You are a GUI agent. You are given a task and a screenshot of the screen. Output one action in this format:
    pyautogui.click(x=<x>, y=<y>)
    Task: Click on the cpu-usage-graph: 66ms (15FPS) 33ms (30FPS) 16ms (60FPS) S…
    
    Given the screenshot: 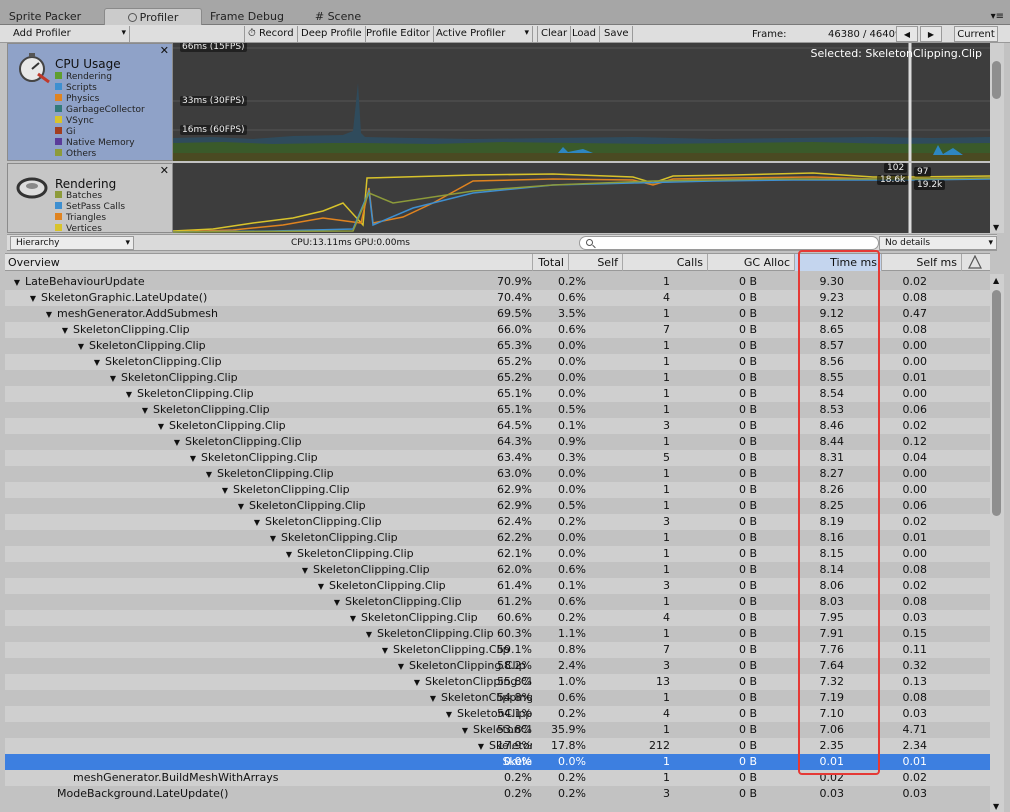 What is the action you would take?
    pyautogui.click(x=581, y=102)
    